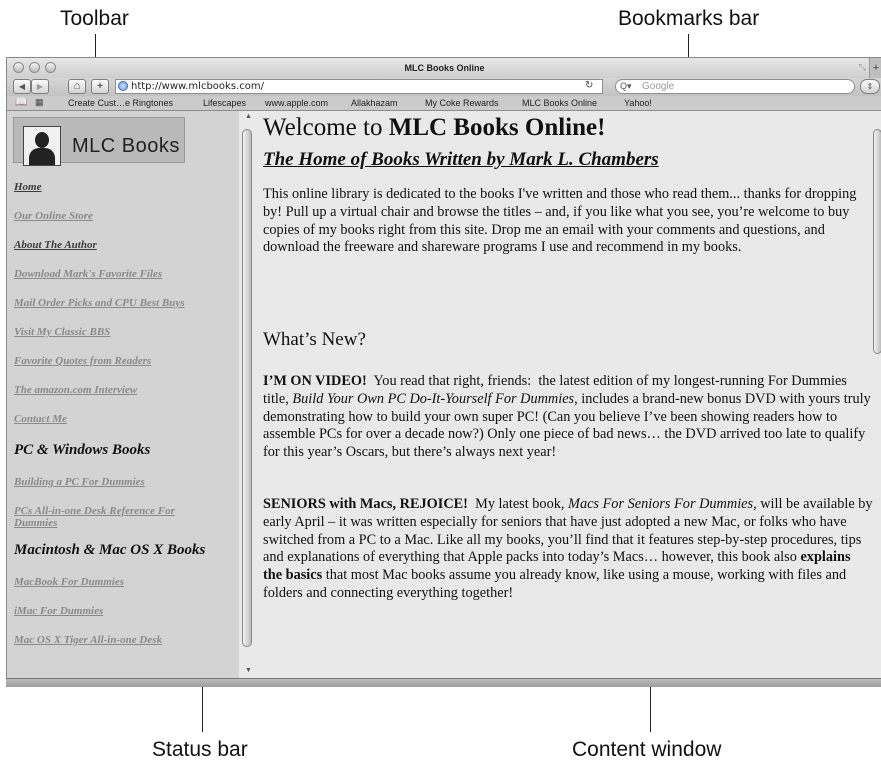  Describe the element at coordinates (518, 504) in the screenshot. I see `seniors-text: My latest book,` at that location.